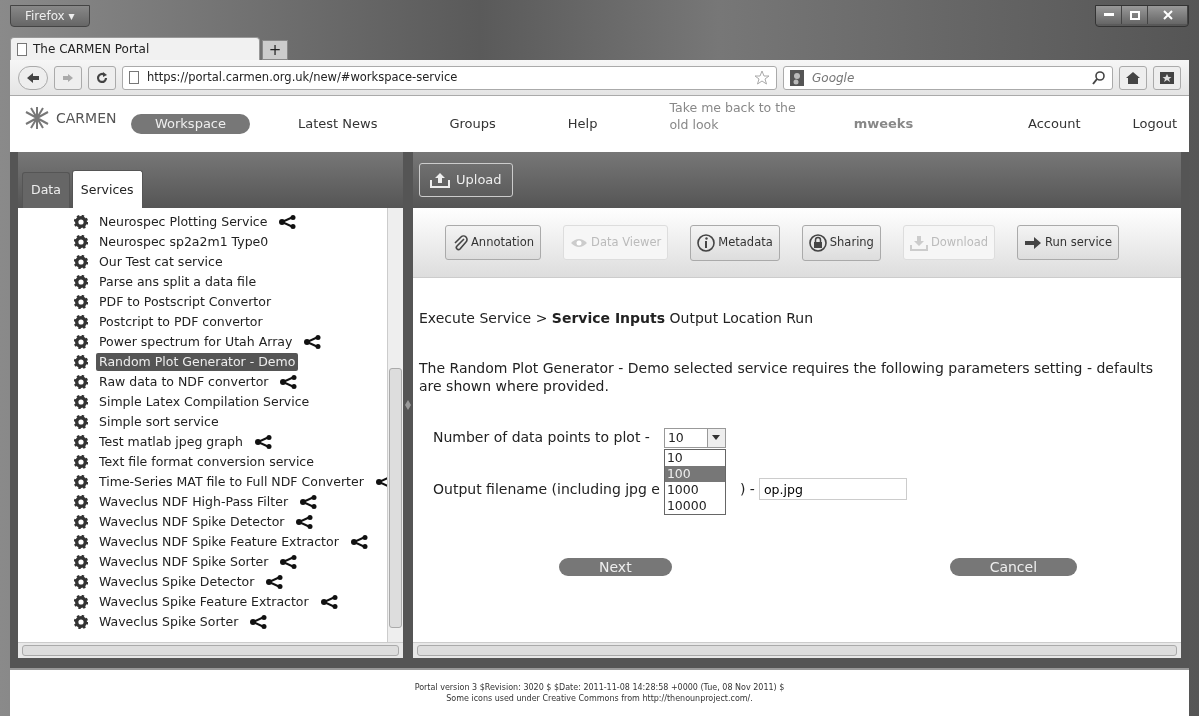 This screenshot has height=716, width=1199. Describe the element at coordinates (918, 242) in the screenshot. I see `download-icon` at that location.